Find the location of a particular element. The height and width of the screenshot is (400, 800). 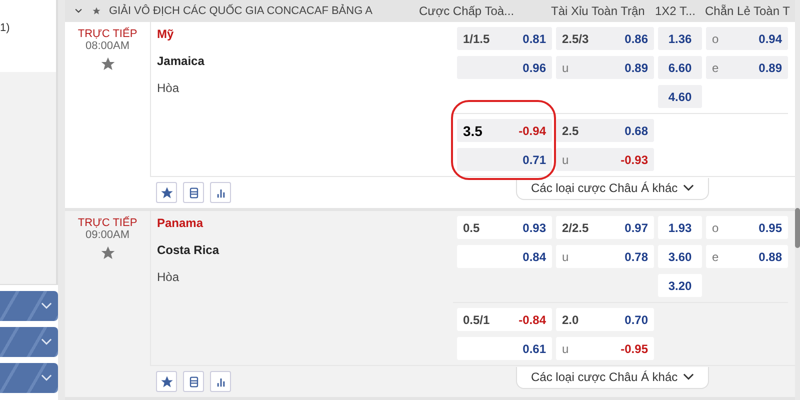

total-line: 2.0 is located at coordinates (570, 319).